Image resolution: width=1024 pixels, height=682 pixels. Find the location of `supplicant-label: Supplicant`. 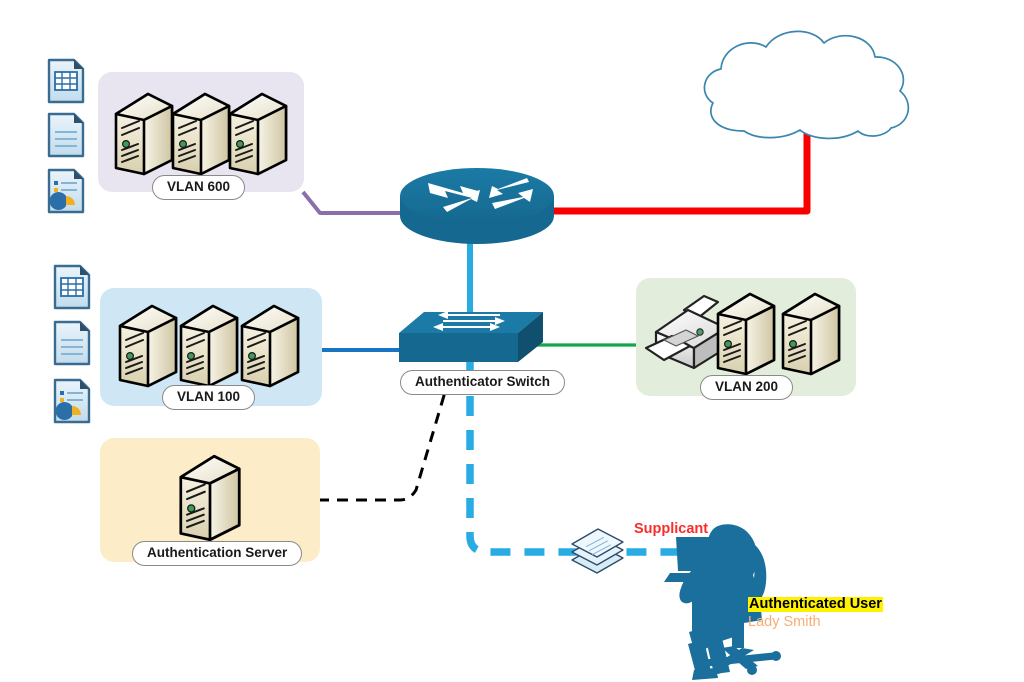

supplicant-label: Supplicant is located at coordinates (671, 529).